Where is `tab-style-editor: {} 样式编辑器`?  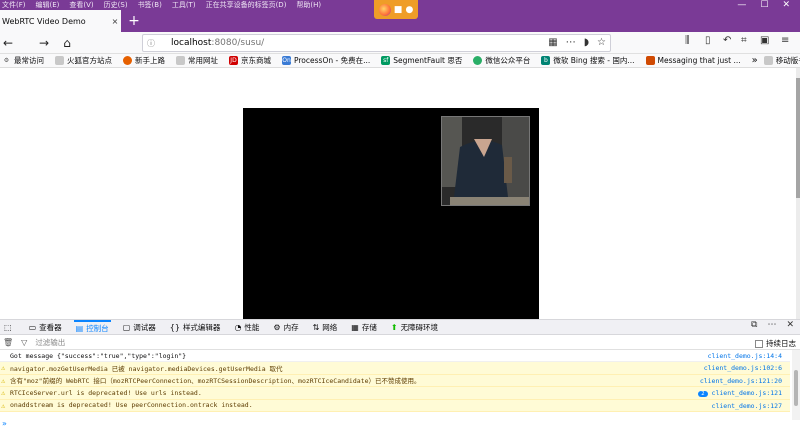
tab-style-editor: {} 样式编辑器 is located at coordinates (195, 327).